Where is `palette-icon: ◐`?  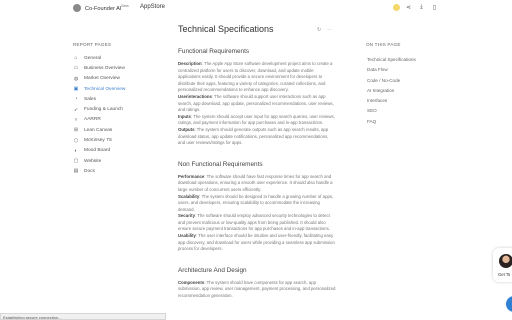 palette-icon: ◐ is located at coordinates (76, 150).